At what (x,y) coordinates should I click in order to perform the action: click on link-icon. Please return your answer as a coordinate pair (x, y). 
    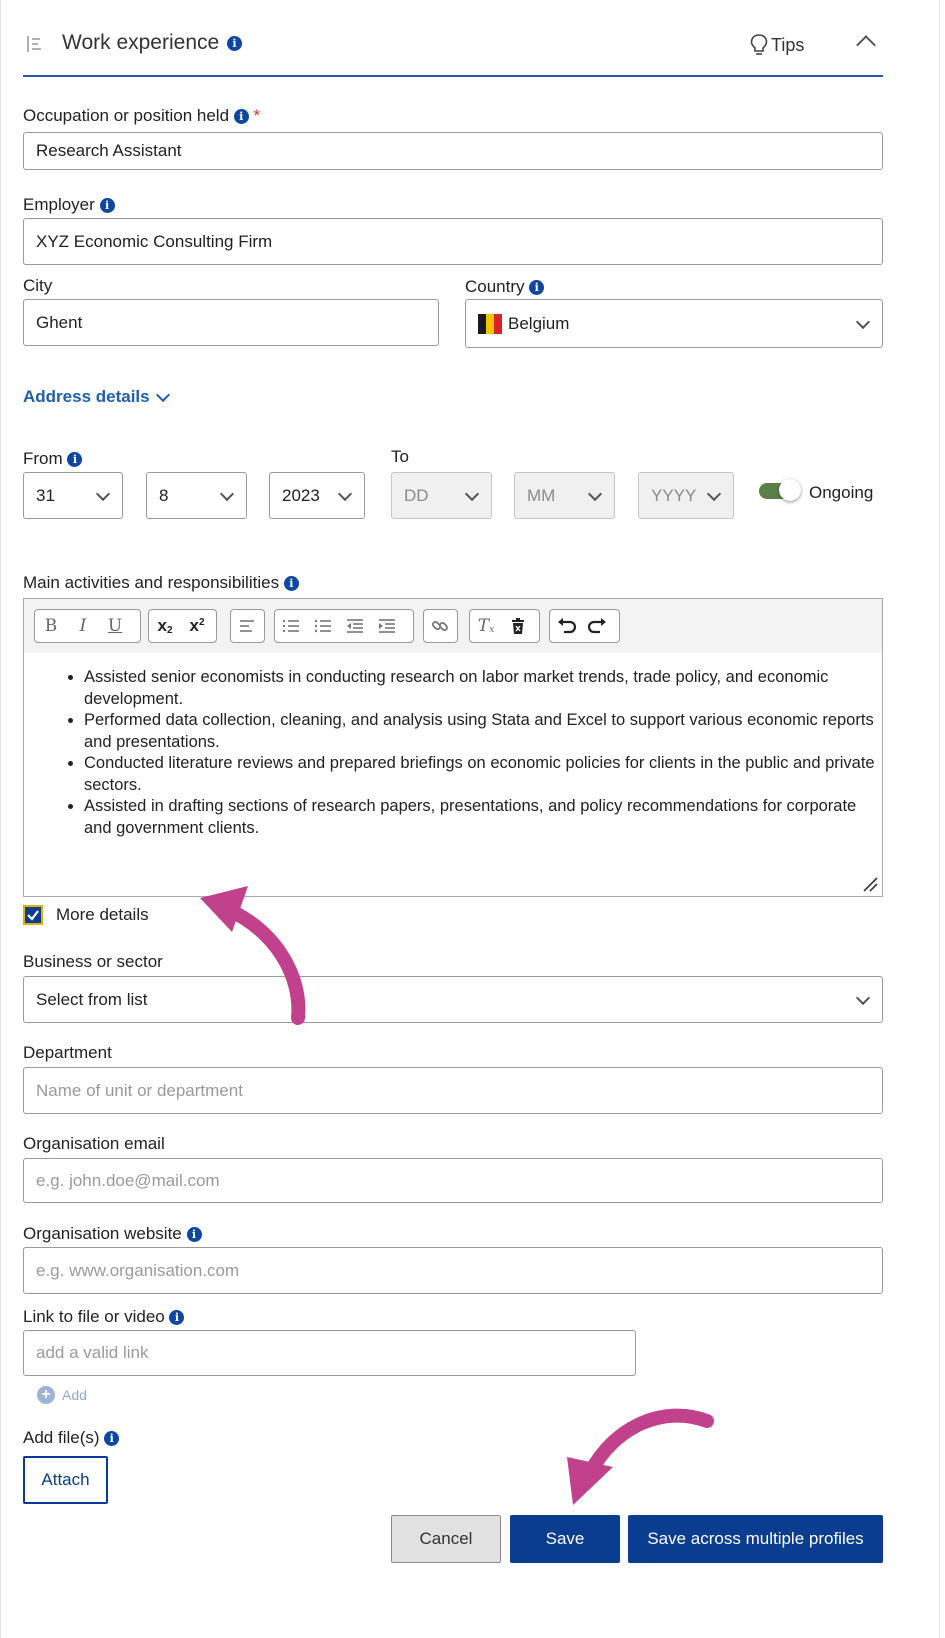
    Looking at the image, I should click on (440, 626).